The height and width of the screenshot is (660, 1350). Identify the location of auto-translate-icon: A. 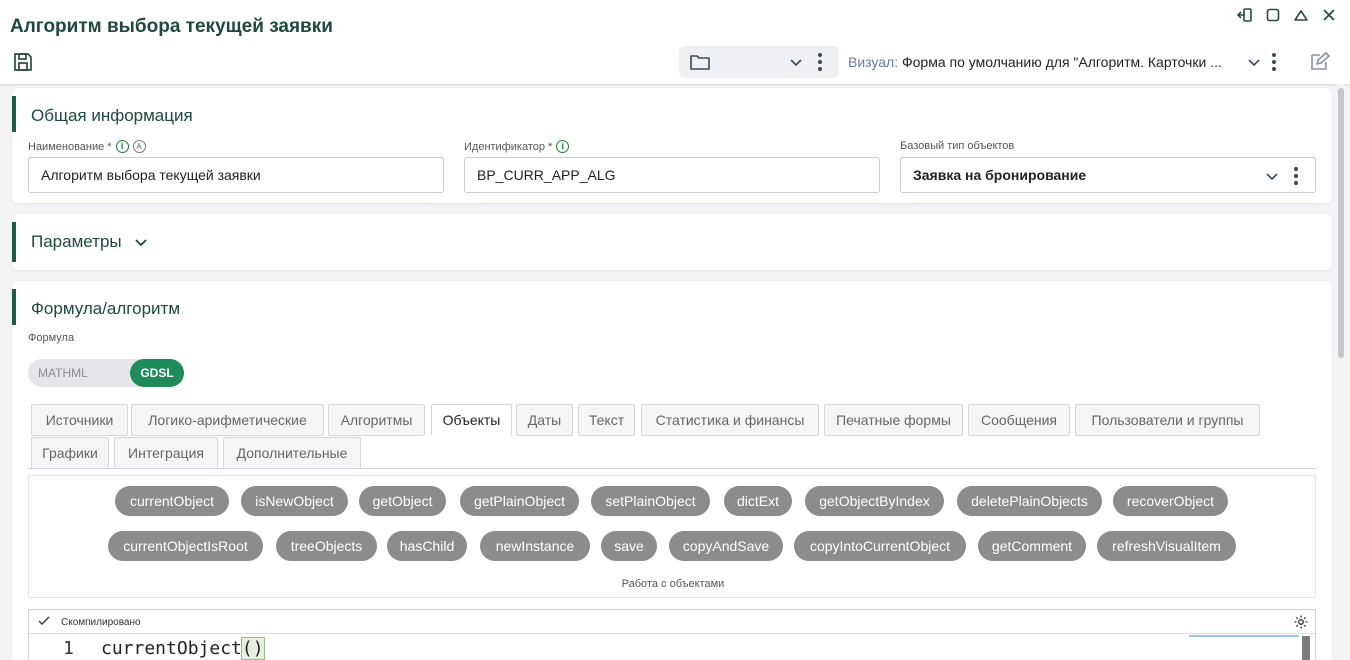
(139, 146).